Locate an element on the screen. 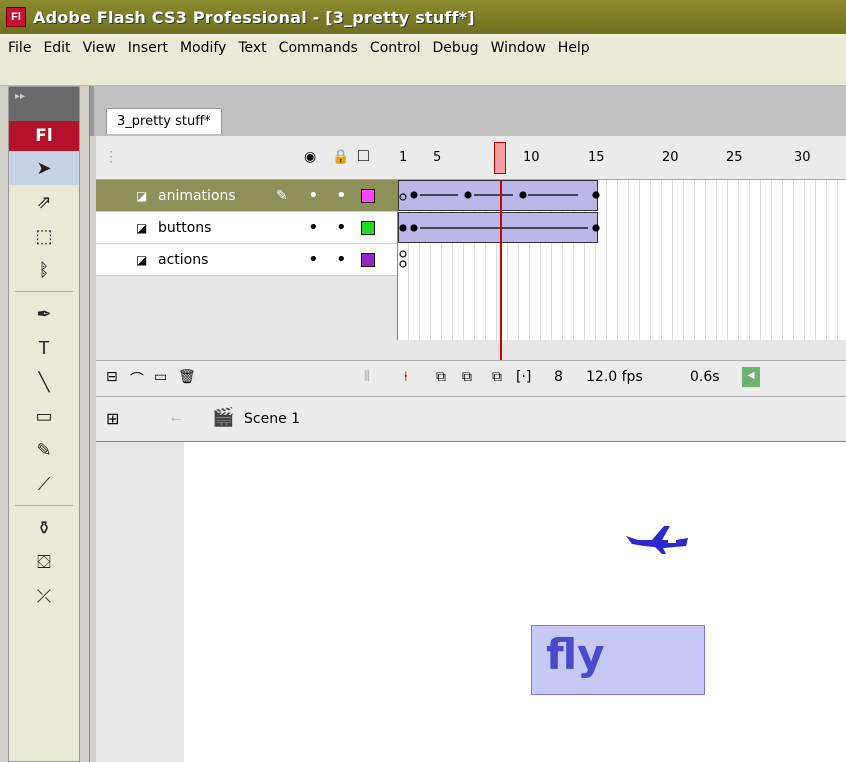 The height and width of the screenshot is (762, 846). document-tab: 3_pretty stuff* is located at coordinates (164, 121).